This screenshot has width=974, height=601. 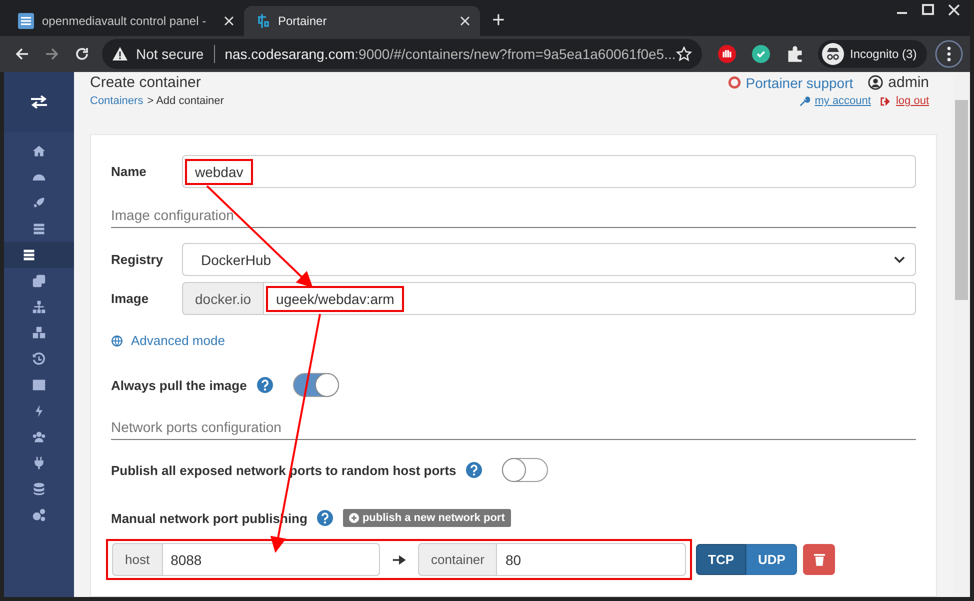 I want to click on registry-select: DockerHub, so click(x=549, y=259).